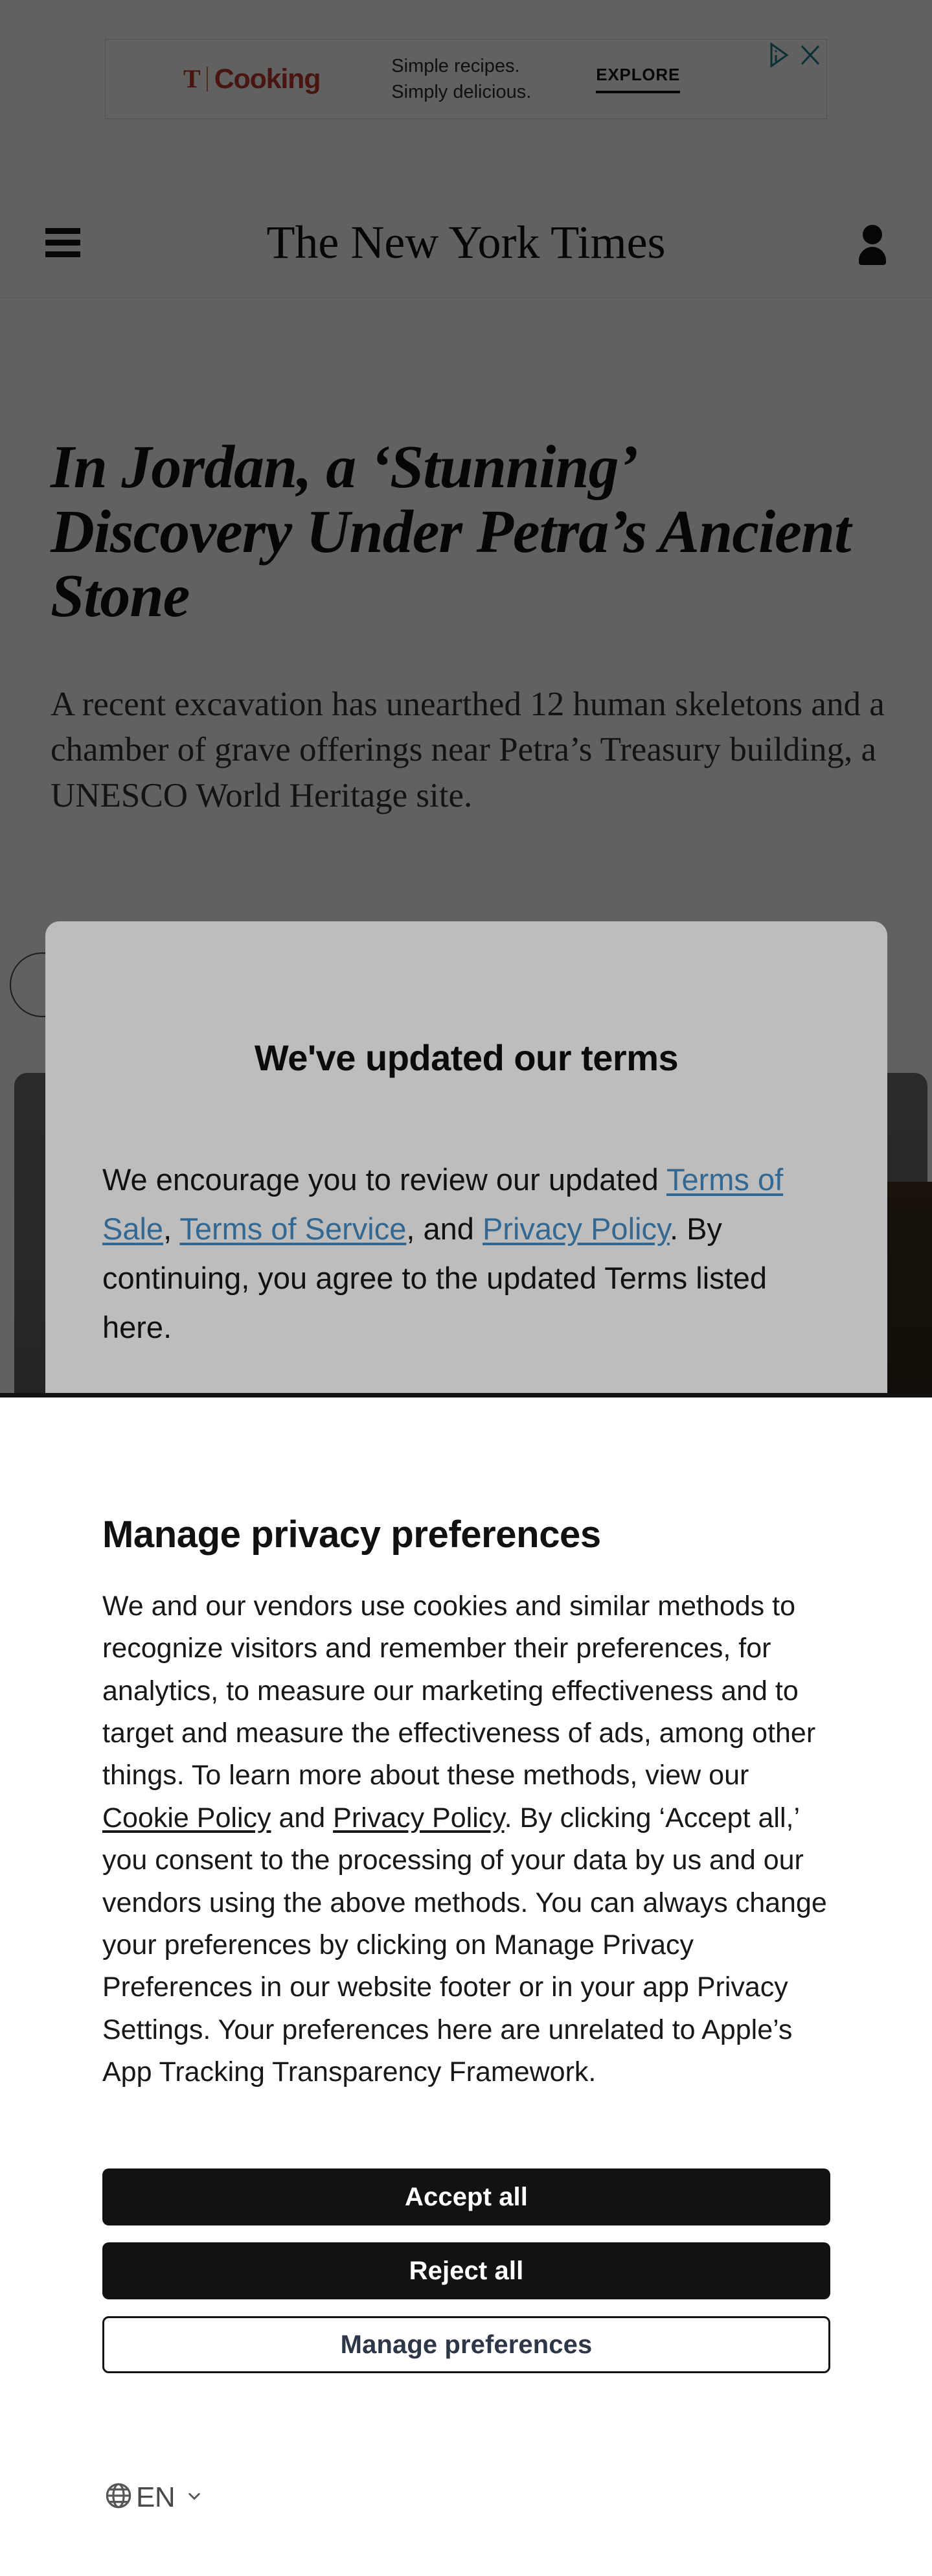  Describe the element at coordinates (187, 1818) in the screenshot. I see `cookie-policy-link: Cookie Policy` at that location.